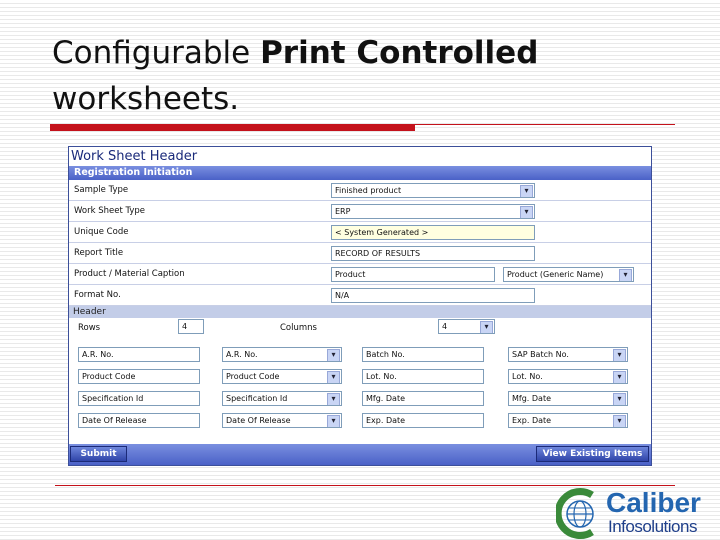  What do you see at coordinates (101, 190) in the screenshot?
I see `field-label: Sample Type` at bounding box center [101, 190].